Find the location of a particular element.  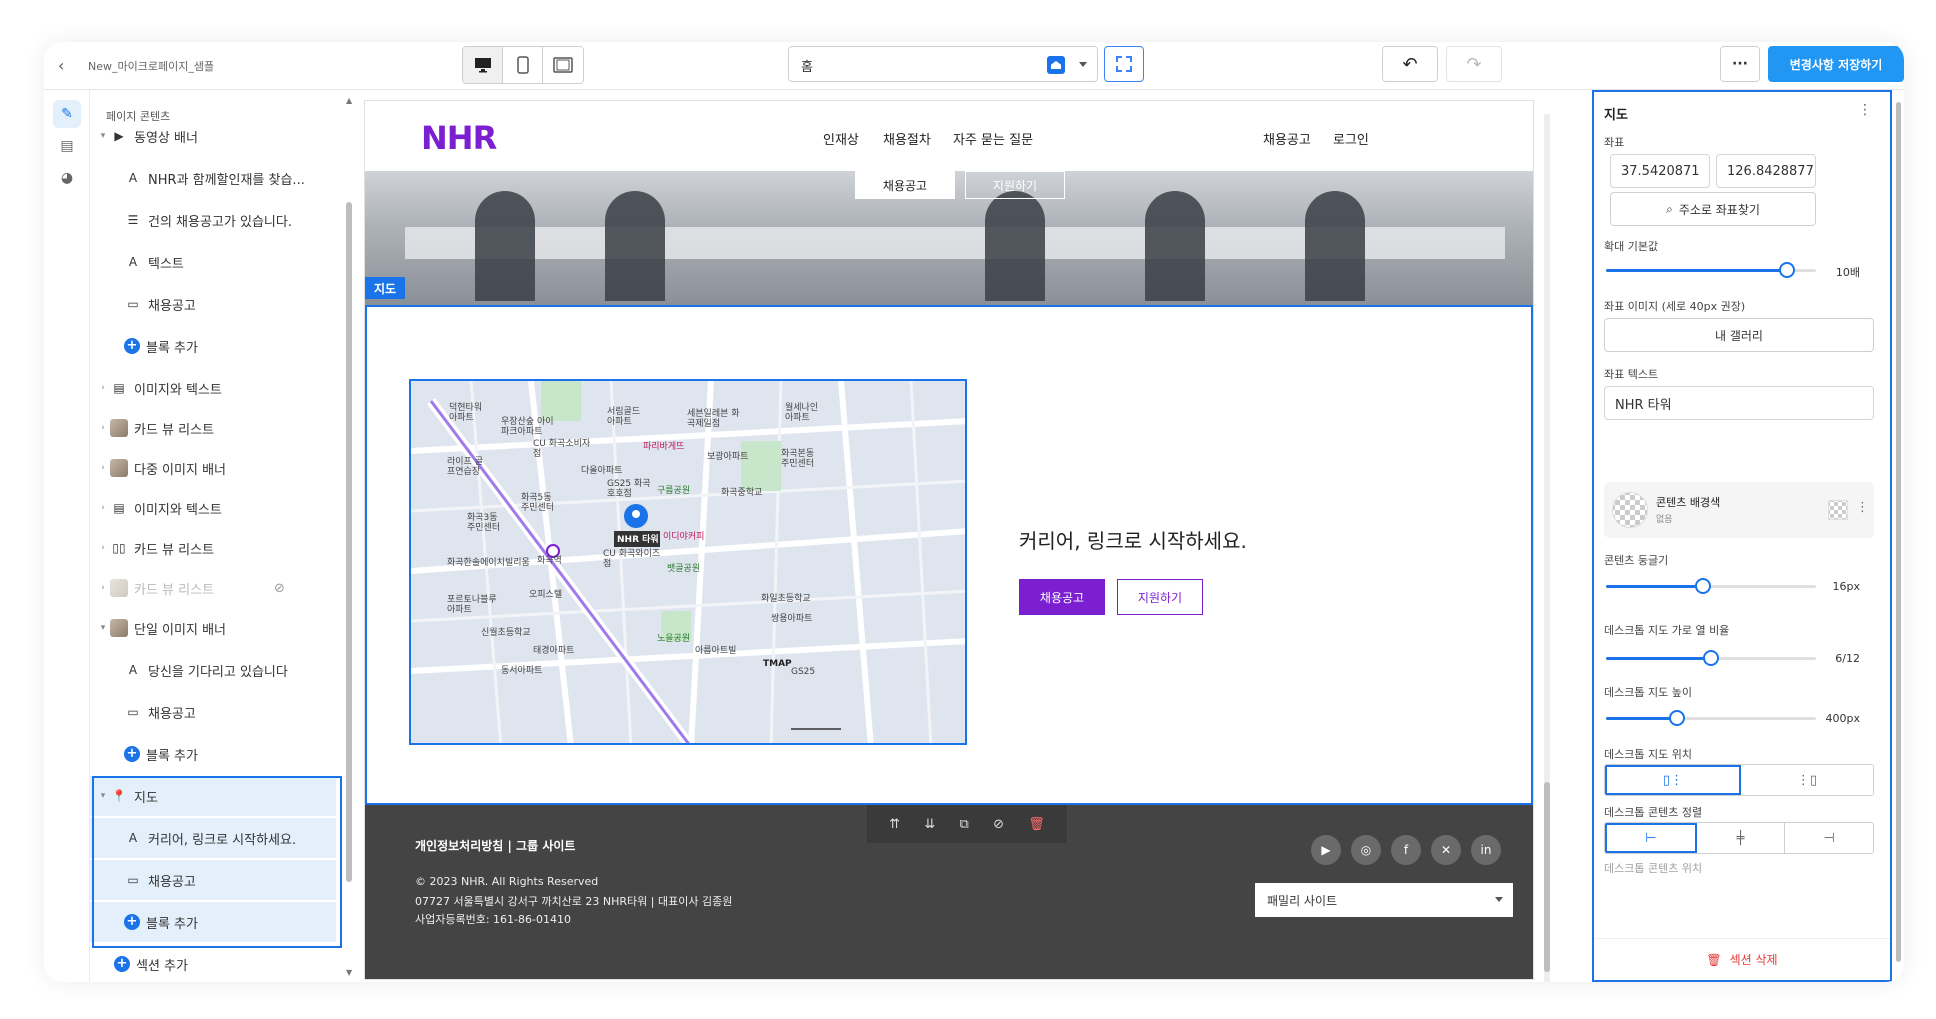

tree-item-video-banner: ▾ ▶ 동영상 배너 is located at coordinates (213, 136).